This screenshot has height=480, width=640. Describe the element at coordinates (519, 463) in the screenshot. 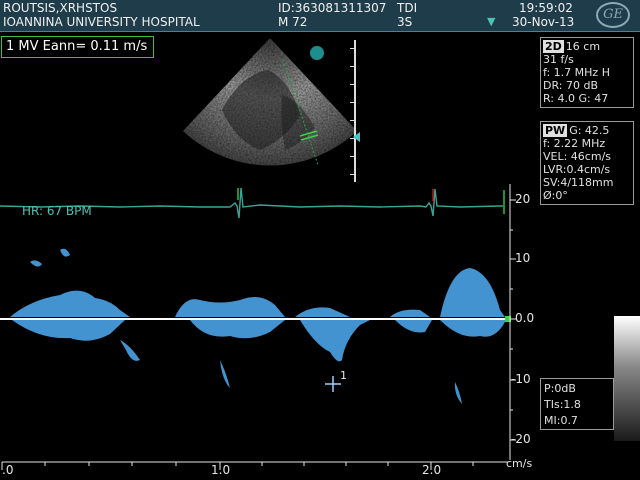

I see `velocity-unit: cm/s` at that location.